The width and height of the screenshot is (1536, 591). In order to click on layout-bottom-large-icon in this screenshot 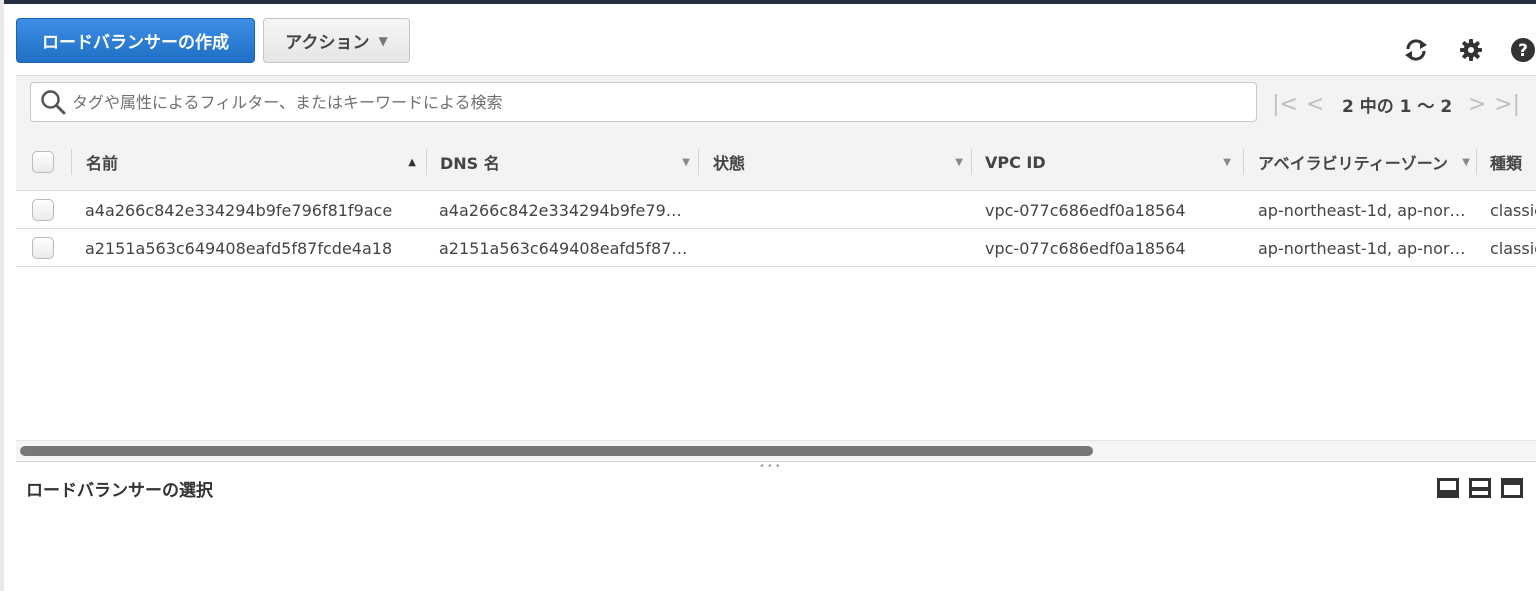, I will do `click(1448, 488)`.